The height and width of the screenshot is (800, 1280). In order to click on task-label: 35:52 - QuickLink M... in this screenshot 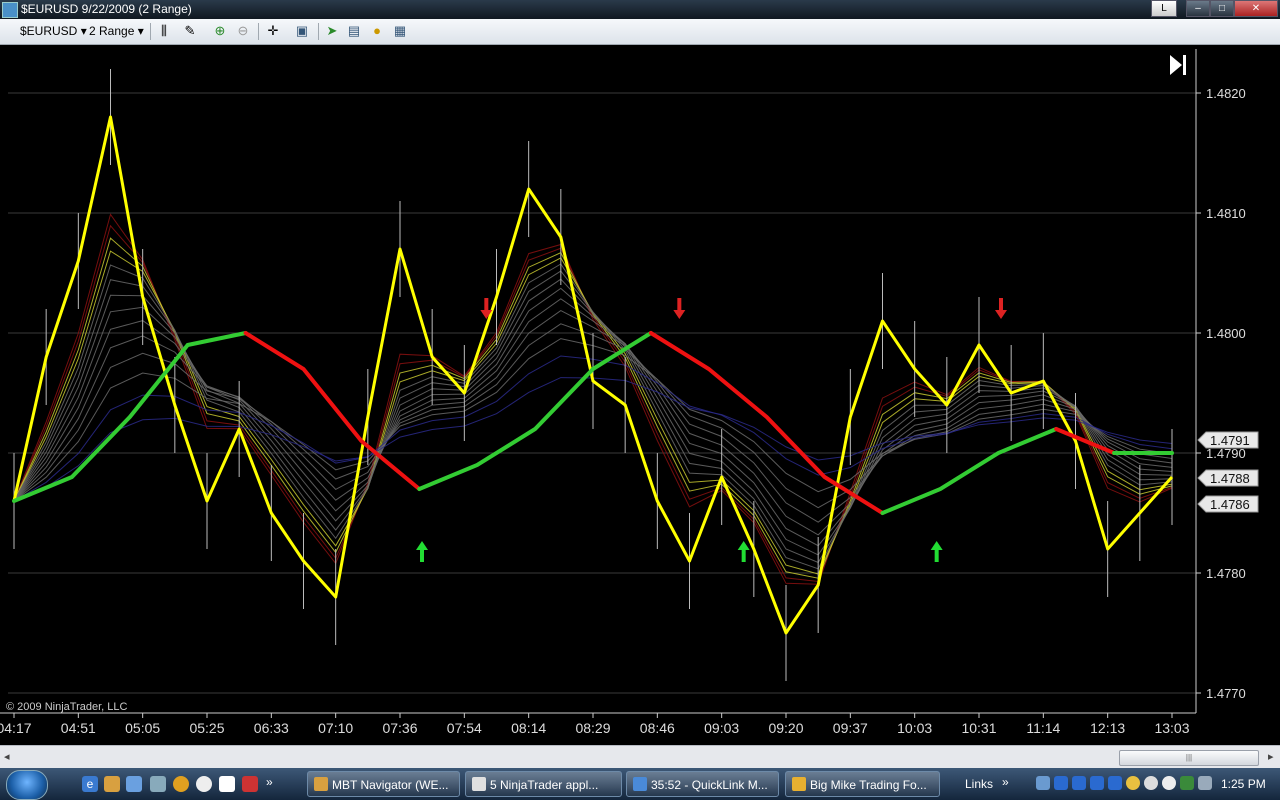, I will do `click(709, 785)`.